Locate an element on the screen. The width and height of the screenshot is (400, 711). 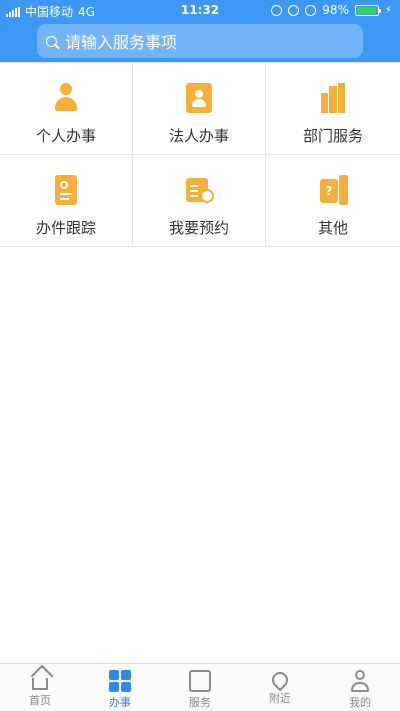
calendar-icon is located at coordinates (200, 190).